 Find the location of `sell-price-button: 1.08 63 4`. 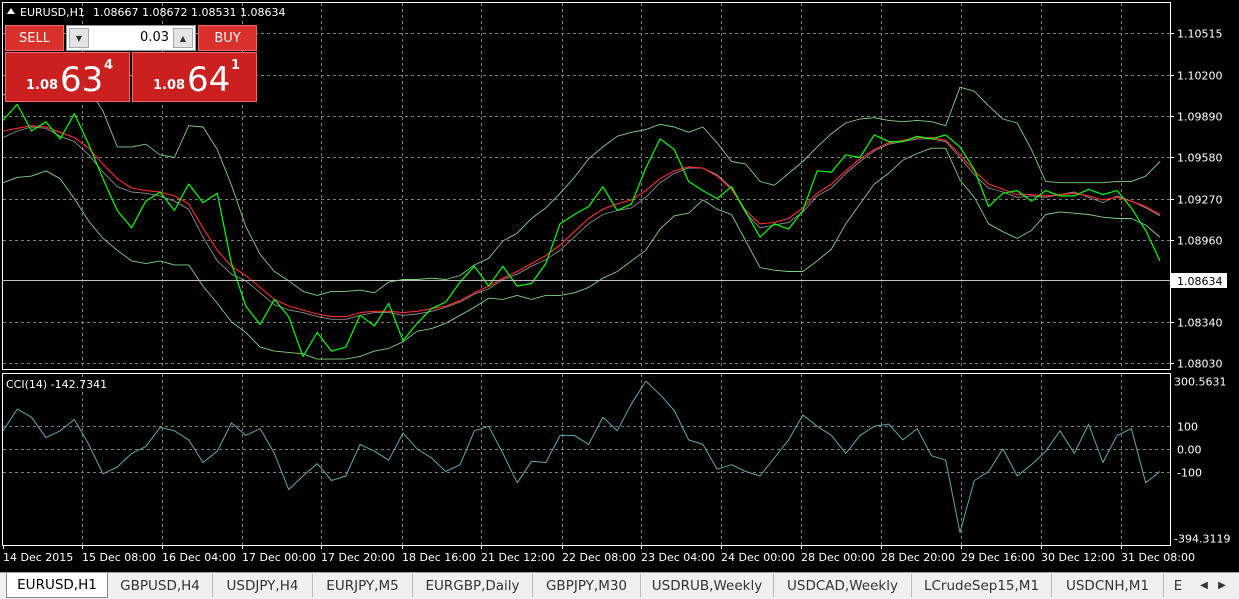

sell-price-button: 1.08 63 4 is located at coordinates (67, 77).